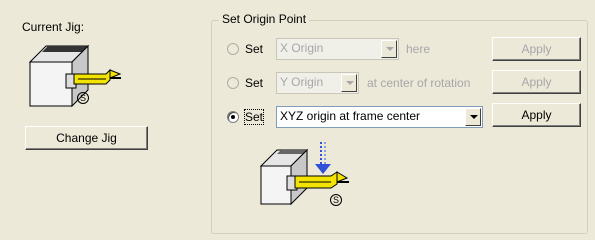  I want to click on y-origin-combo: Y Origin, so click(317, 83).